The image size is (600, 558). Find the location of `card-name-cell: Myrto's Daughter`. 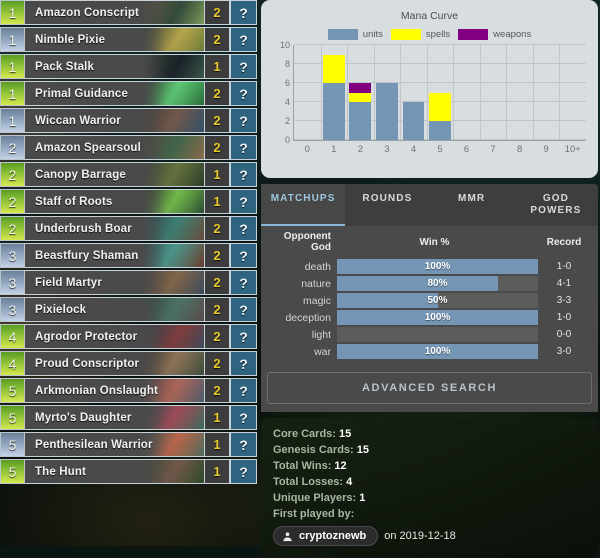

card-name-cell: Myrto's Daughter is located at coordinates (114, 417).